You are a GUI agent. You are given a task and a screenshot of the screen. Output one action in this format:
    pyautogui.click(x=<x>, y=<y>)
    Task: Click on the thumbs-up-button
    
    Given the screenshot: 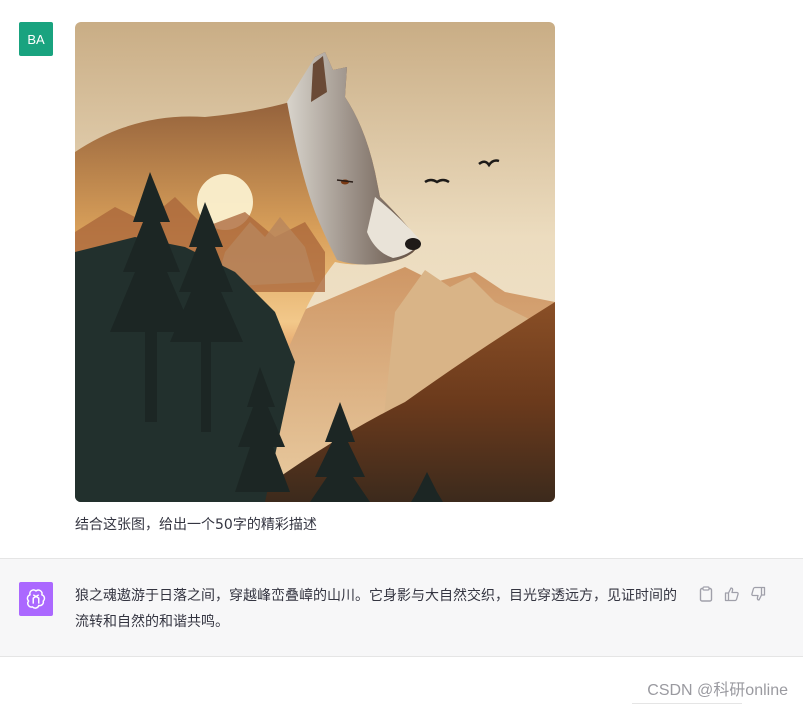 What is the action you would take?
    pyautogui.click(x=732, y=594)
    